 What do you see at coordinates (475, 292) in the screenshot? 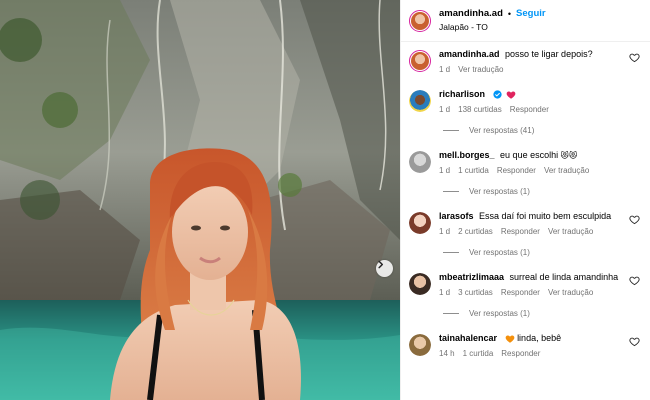
I see `comment-likes: 3 curtidas` at bounding box center [475, 292].